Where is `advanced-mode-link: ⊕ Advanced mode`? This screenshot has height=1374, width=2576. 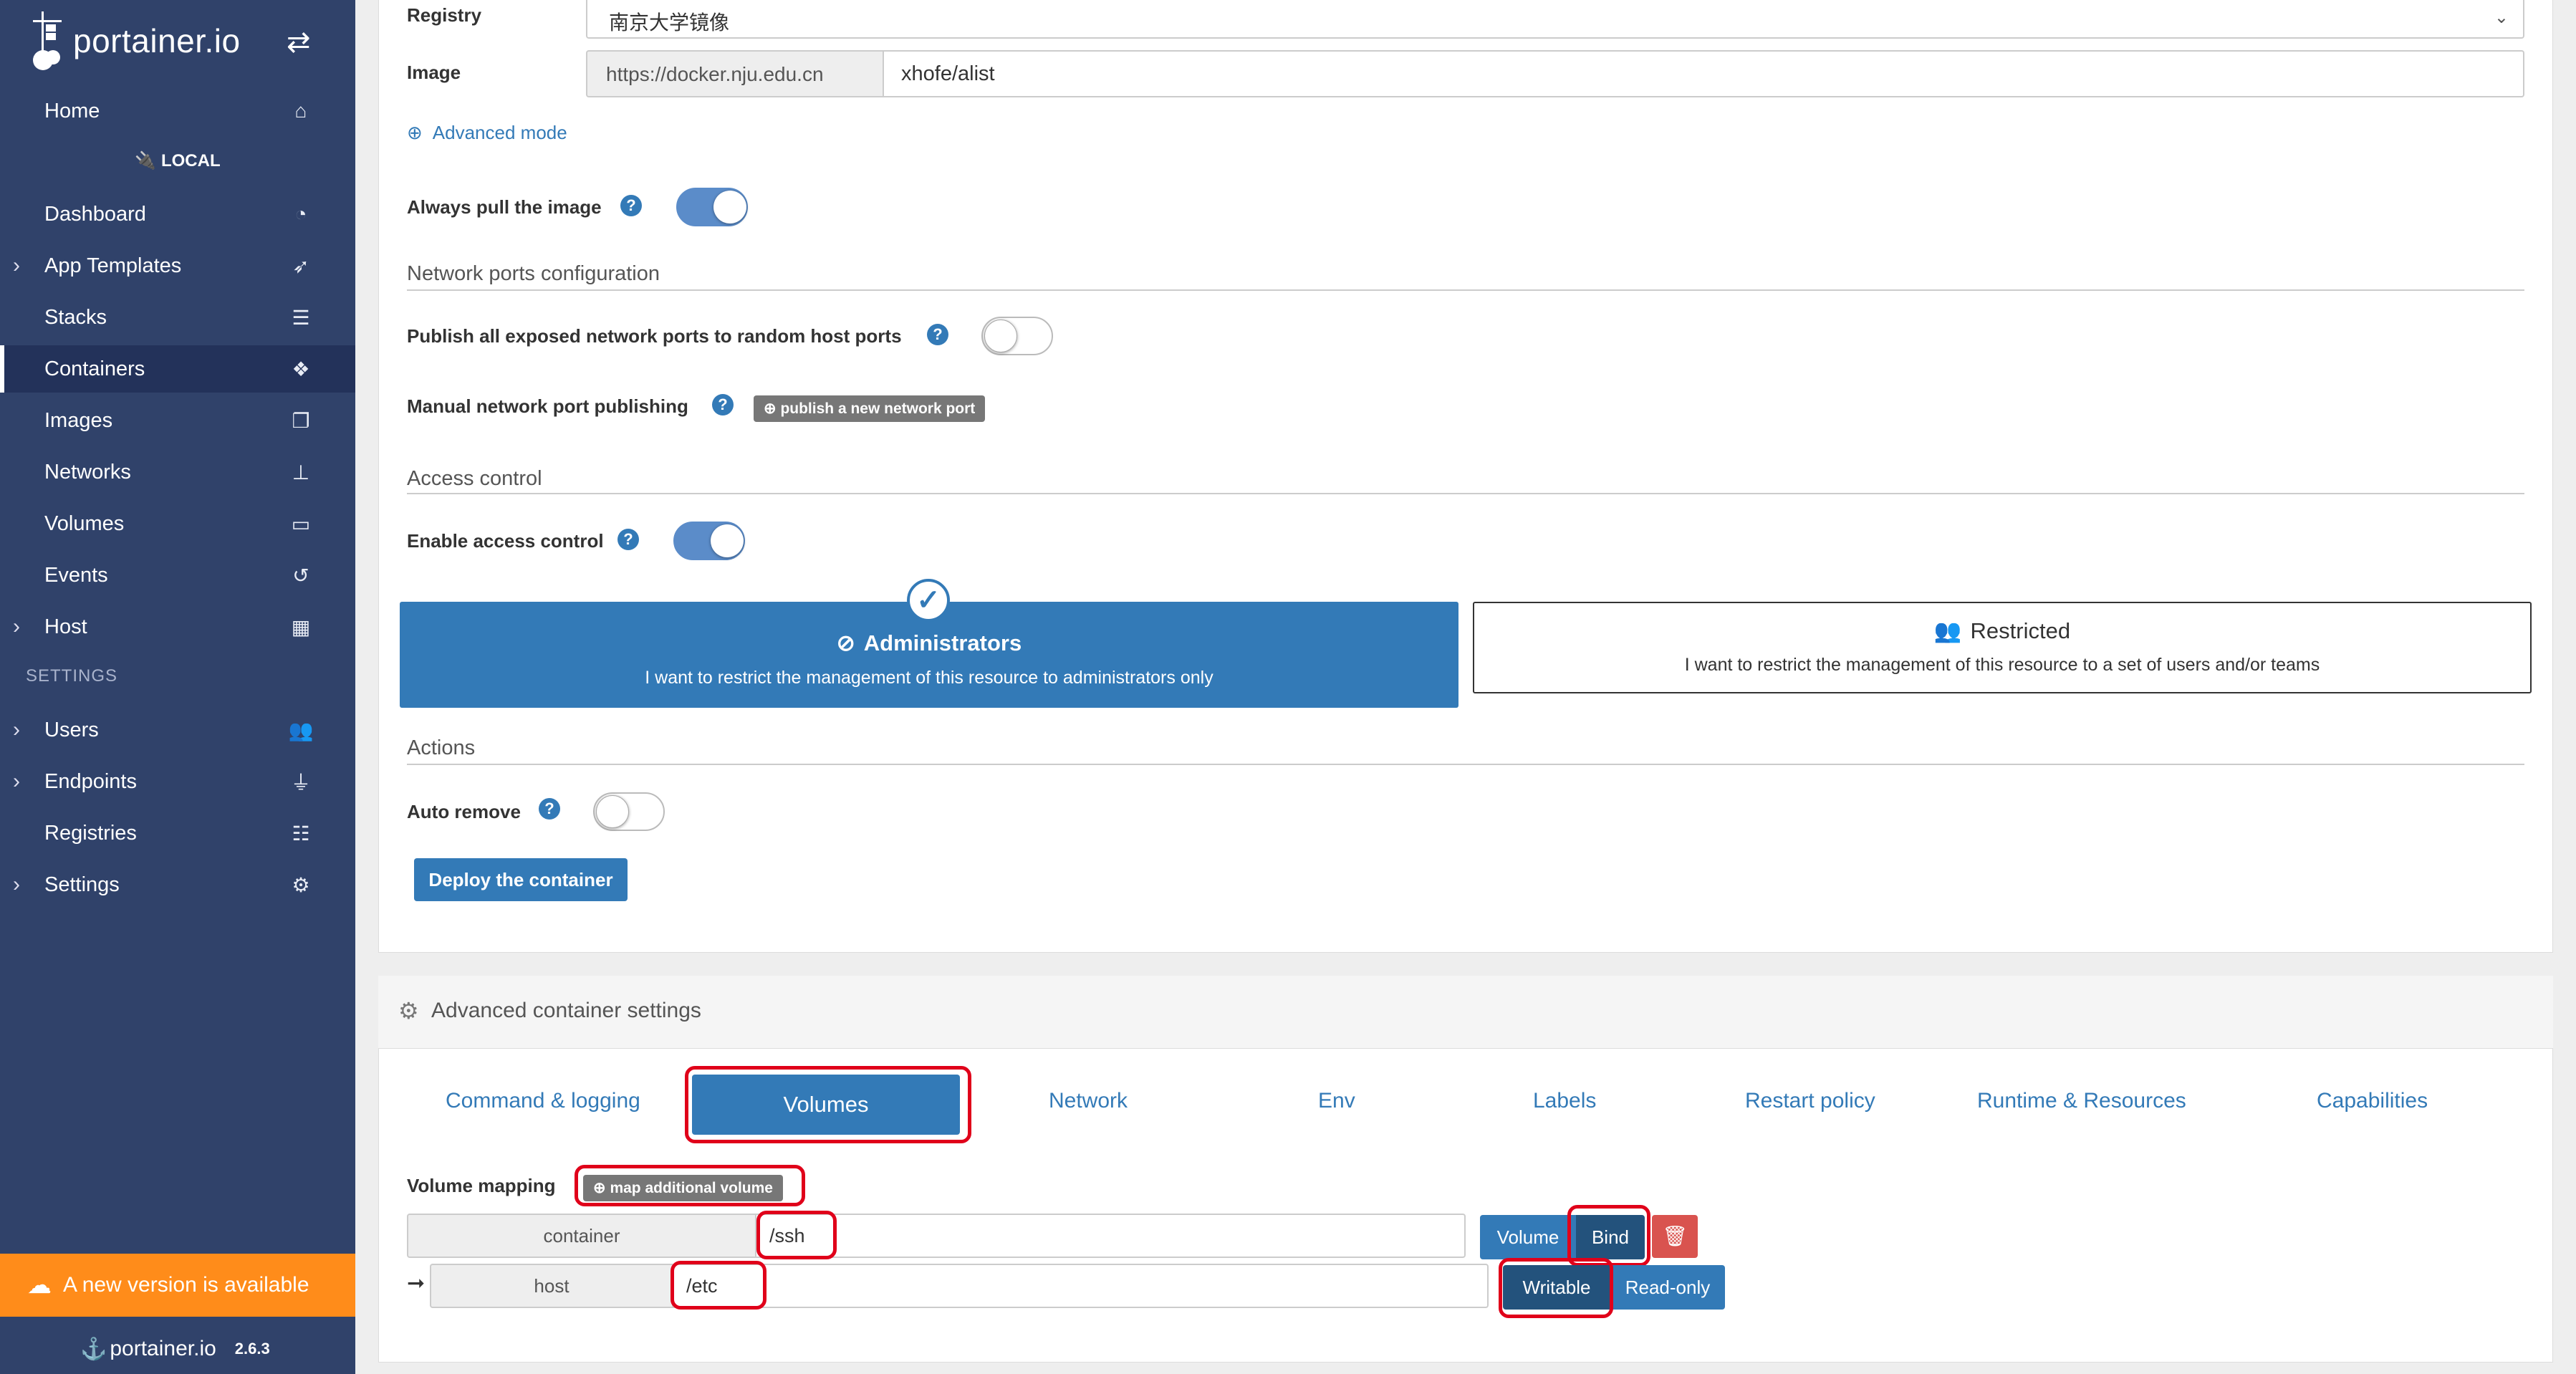 advanced-mode-link: ⊕ Advanced mode is located at coordinates (487, 133).